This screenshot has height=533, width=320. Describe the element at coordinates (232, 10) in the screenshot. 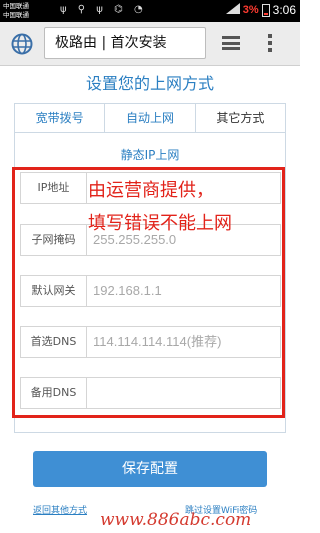

I see `signal-icon` at that location.